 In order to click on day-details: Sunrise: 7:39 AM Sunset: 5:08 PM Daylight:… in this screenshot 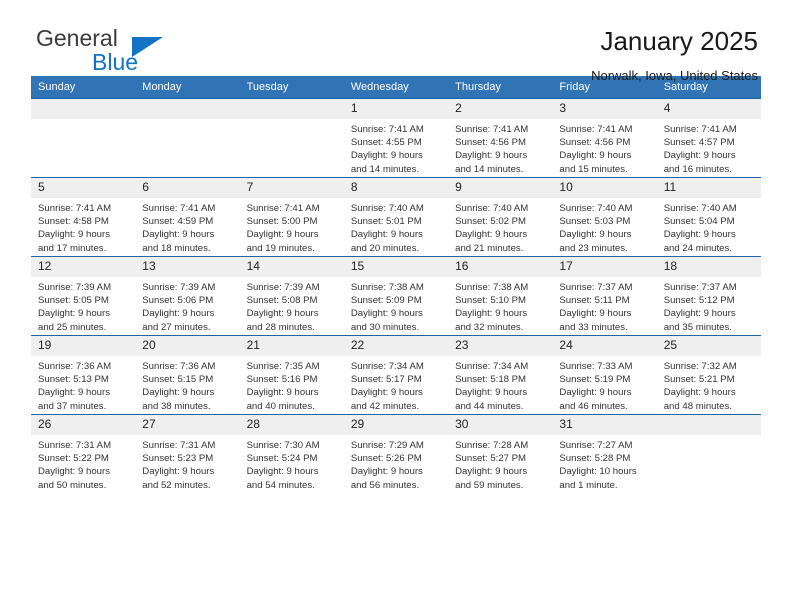, I will do `click(292, 305)`.